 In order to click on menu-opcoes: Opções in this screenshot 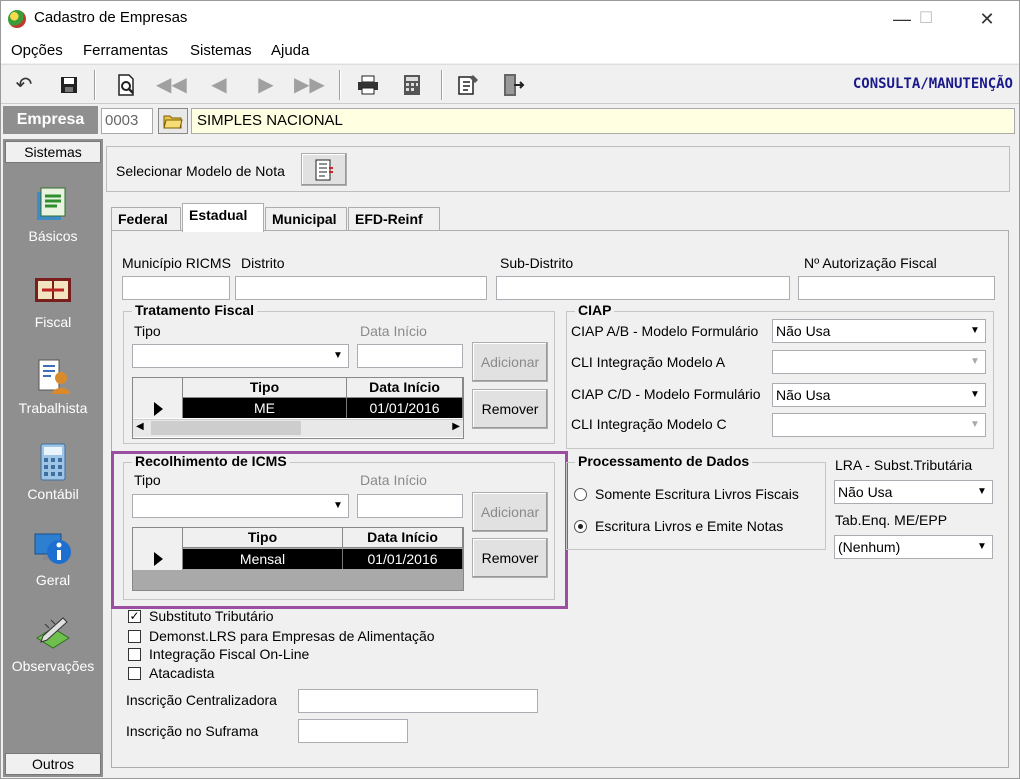, I will do `click(37, 50)`.